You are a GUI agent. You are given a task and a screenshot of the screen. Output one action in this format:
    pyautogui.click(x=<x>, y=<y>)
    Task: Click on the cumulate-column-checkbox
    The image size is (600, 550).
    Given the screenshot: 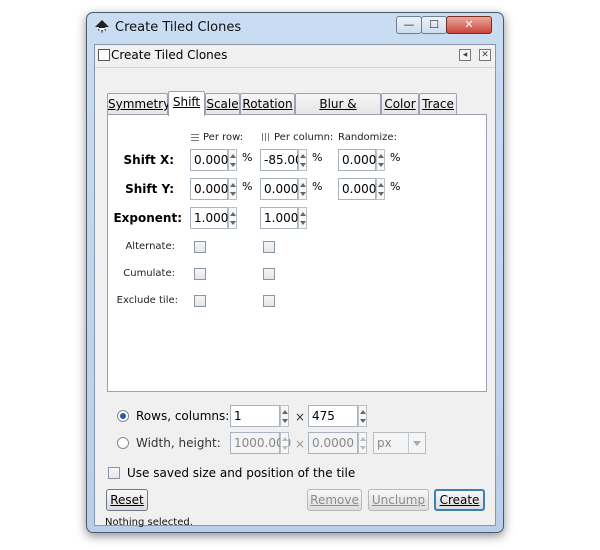 What is the action you would take?
    pyautogui.click(x=269, y=274)
    